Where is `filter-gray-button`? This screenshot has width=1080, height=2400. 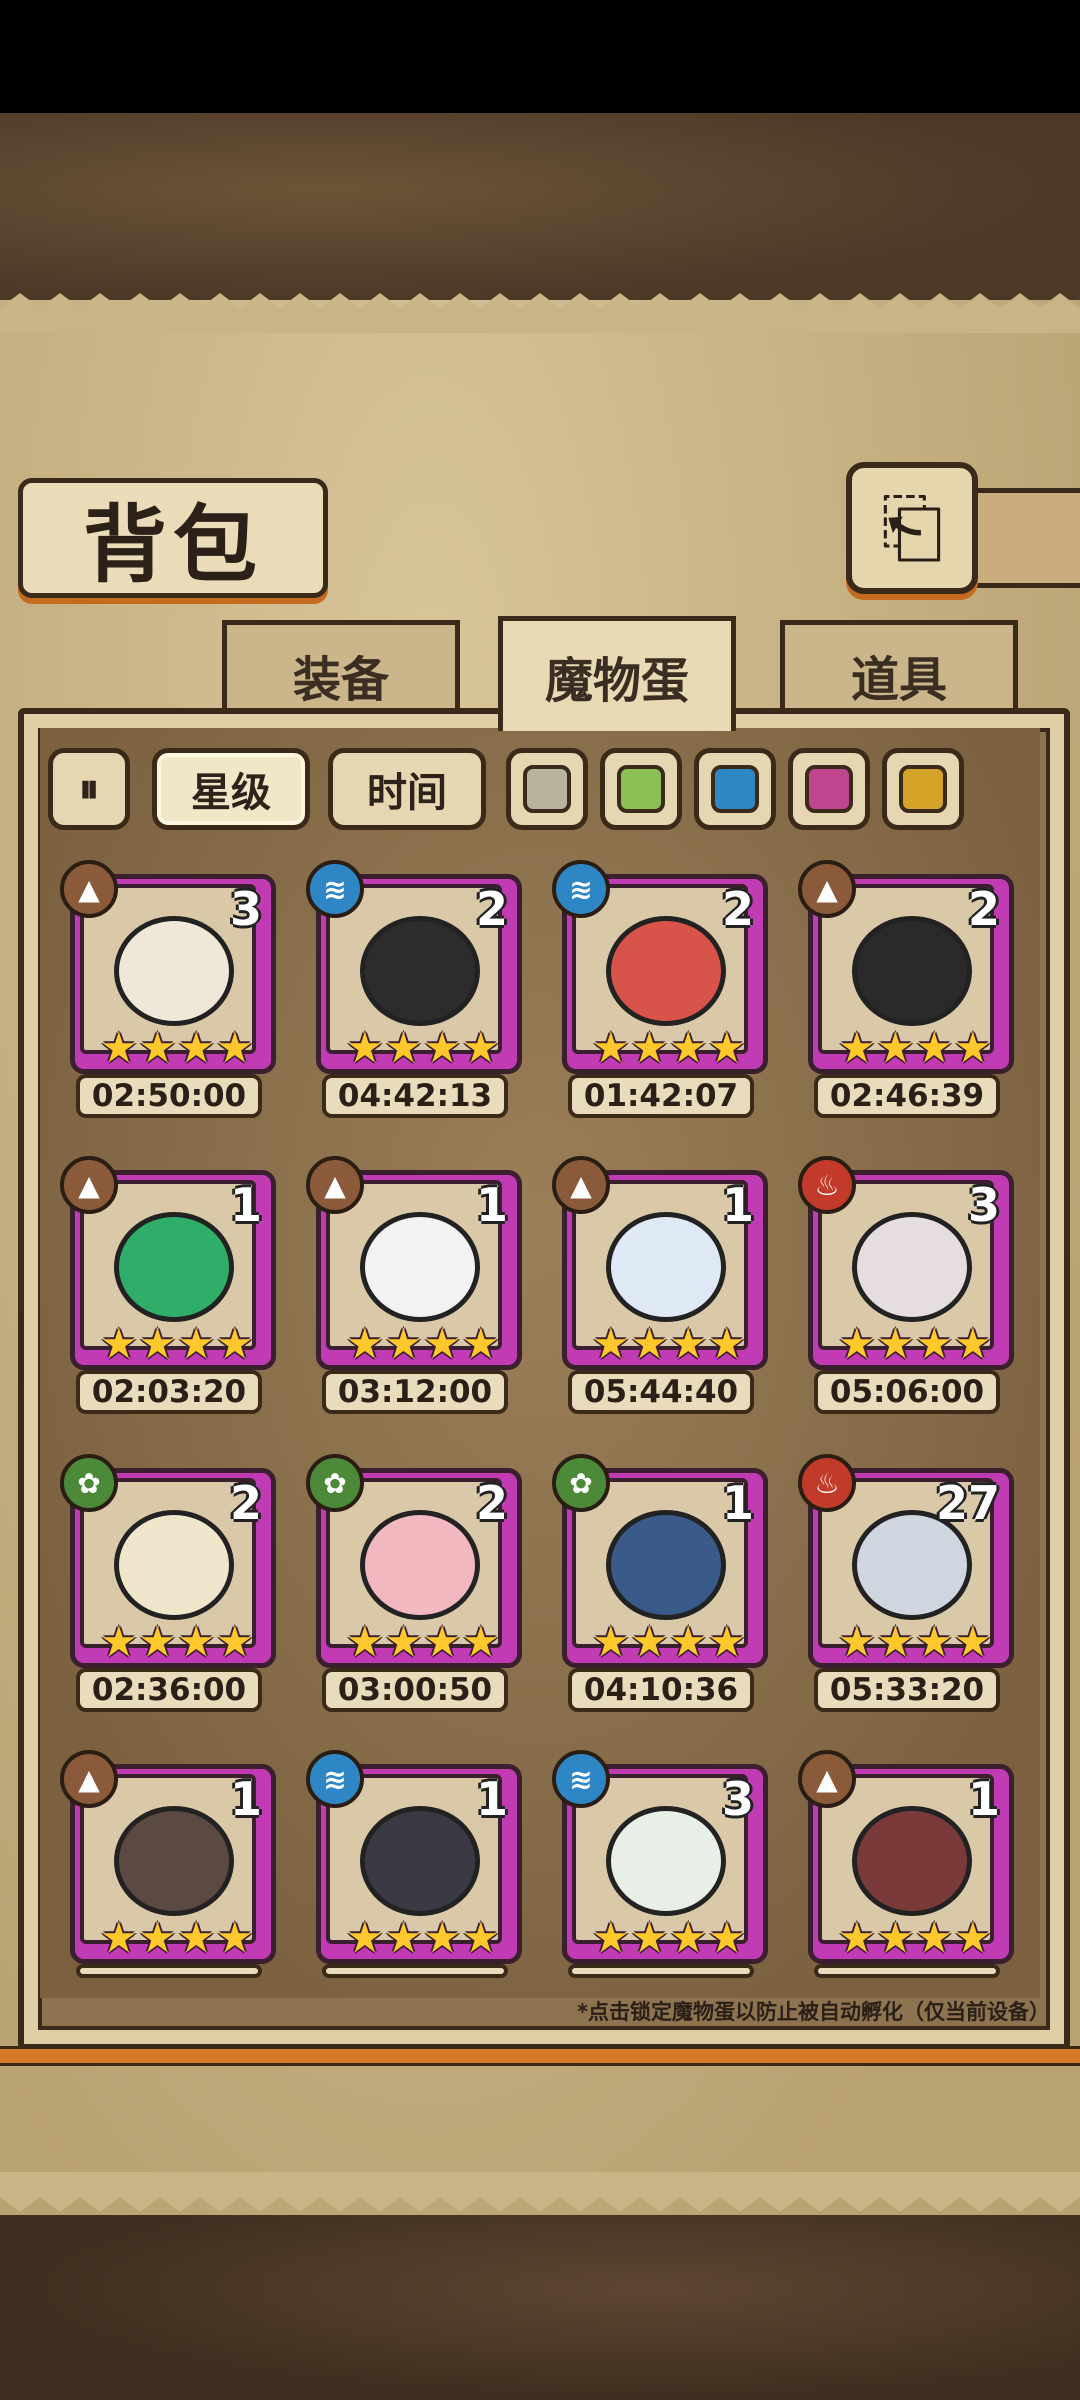 filter-gray-button is located at coordinates (547, 789).